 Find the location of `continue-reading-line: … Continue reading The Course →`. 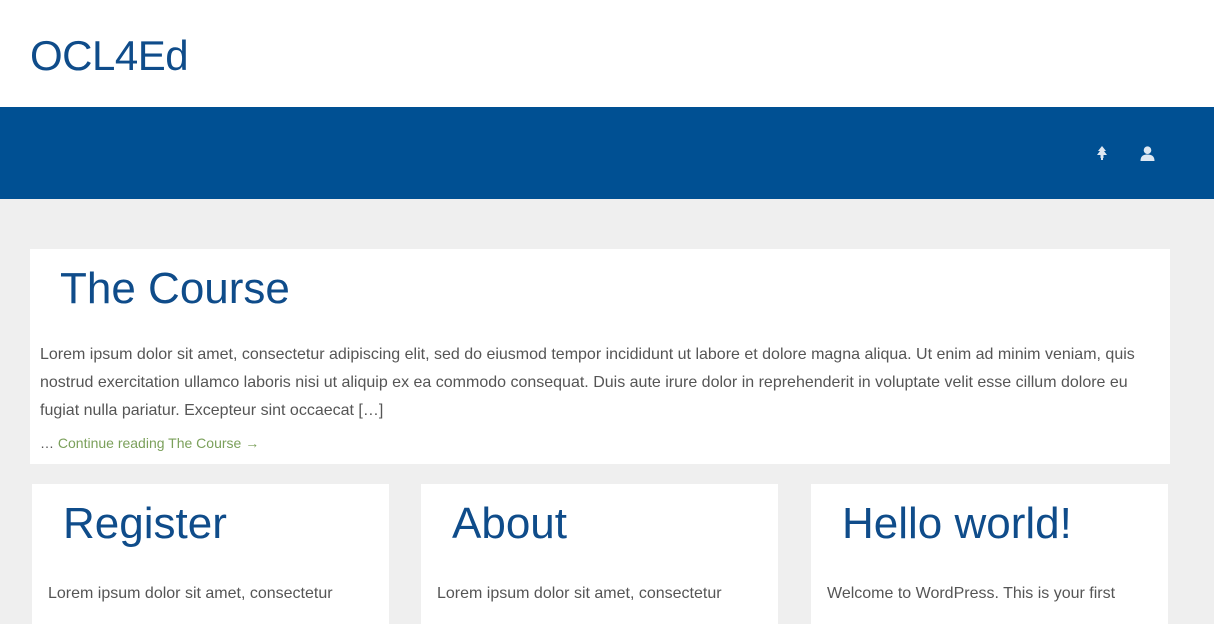

continue-reading-line: … Continue reading The Course → is located at coordinates (149, 443).